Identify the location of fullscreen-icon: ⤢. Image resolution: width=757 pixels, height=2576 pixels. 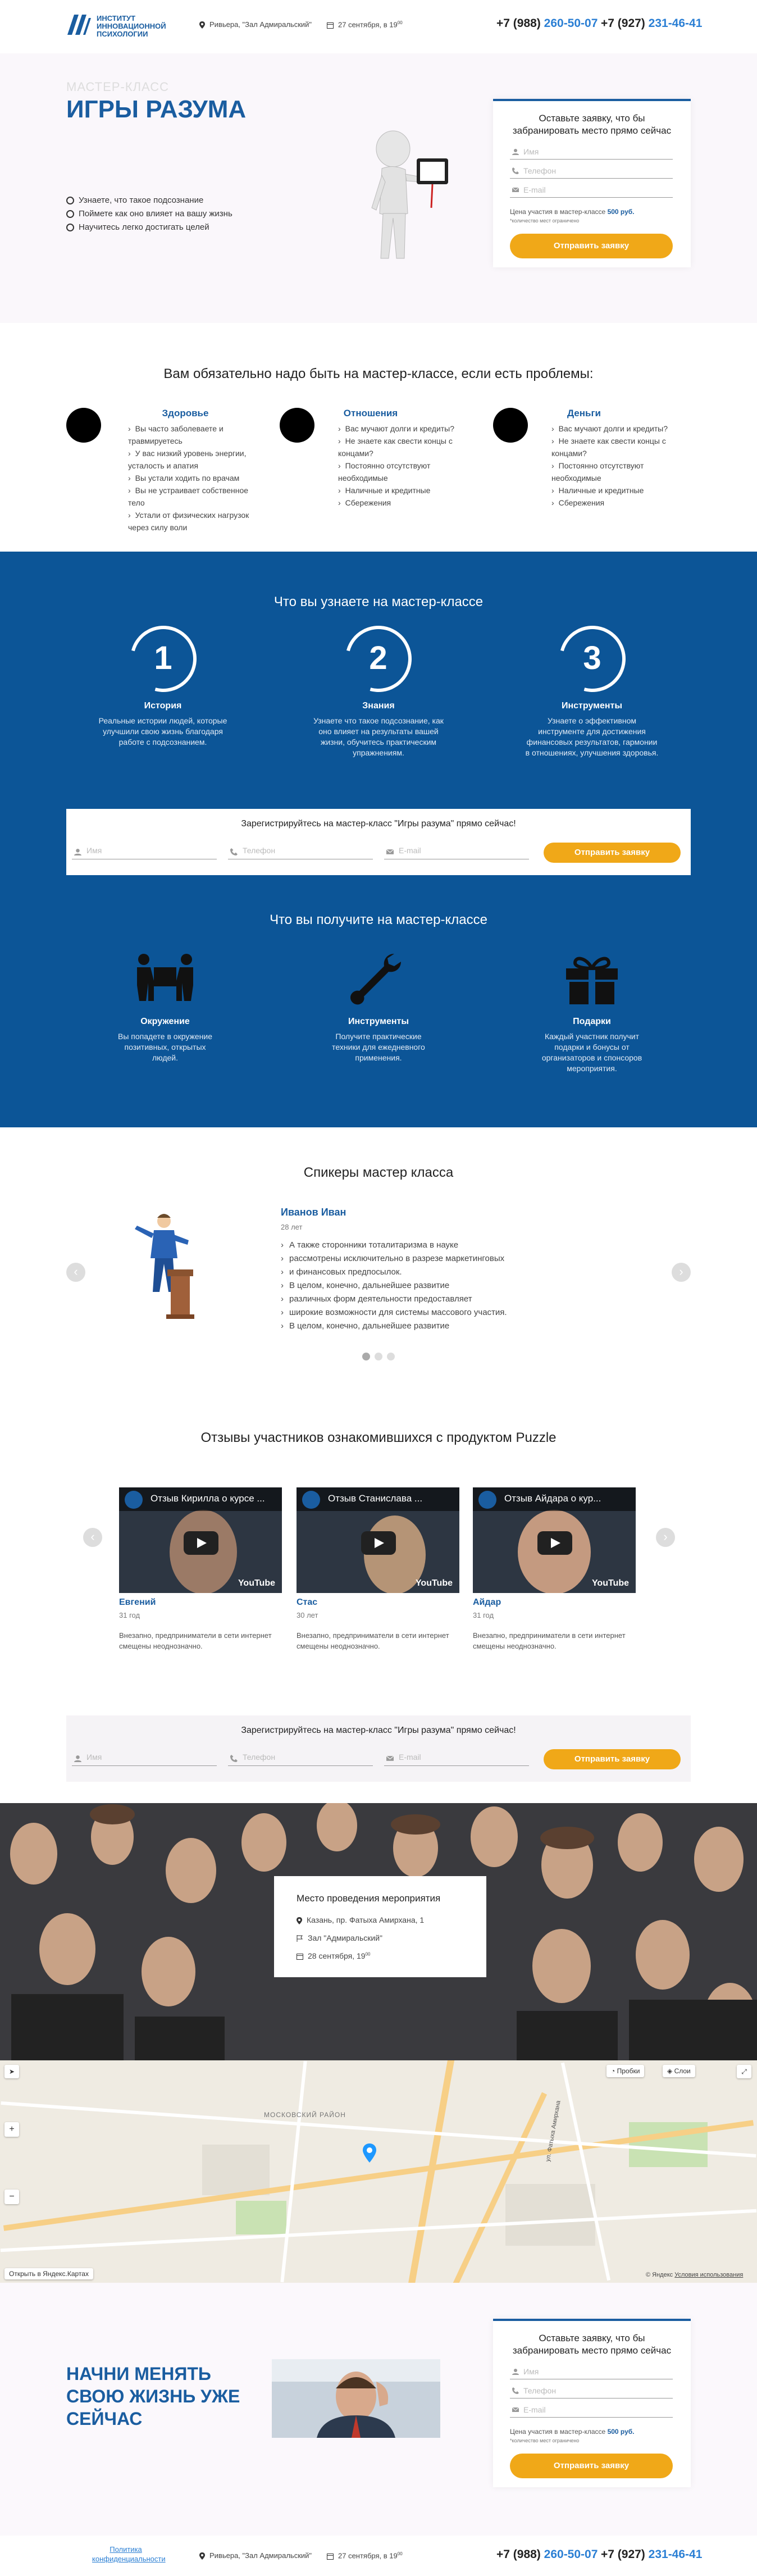
(744, 2071).